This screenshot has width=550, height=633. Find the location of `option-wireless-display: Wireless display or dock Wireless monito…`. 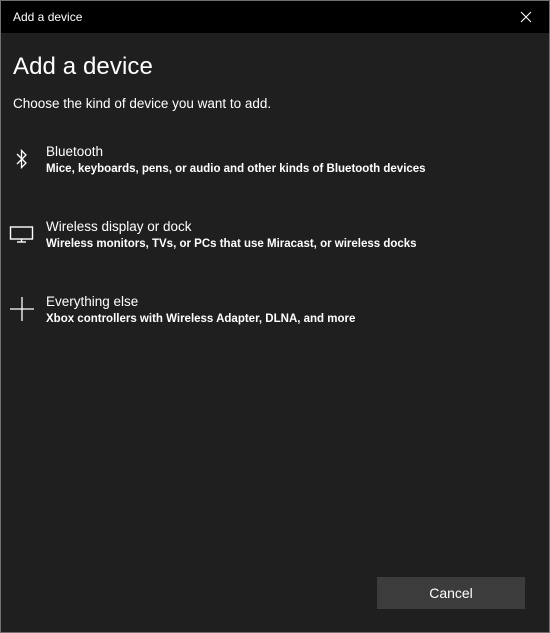

option-wireless-display: Wireless display or dock Wireless monito… is located at coordinates (275, 249).